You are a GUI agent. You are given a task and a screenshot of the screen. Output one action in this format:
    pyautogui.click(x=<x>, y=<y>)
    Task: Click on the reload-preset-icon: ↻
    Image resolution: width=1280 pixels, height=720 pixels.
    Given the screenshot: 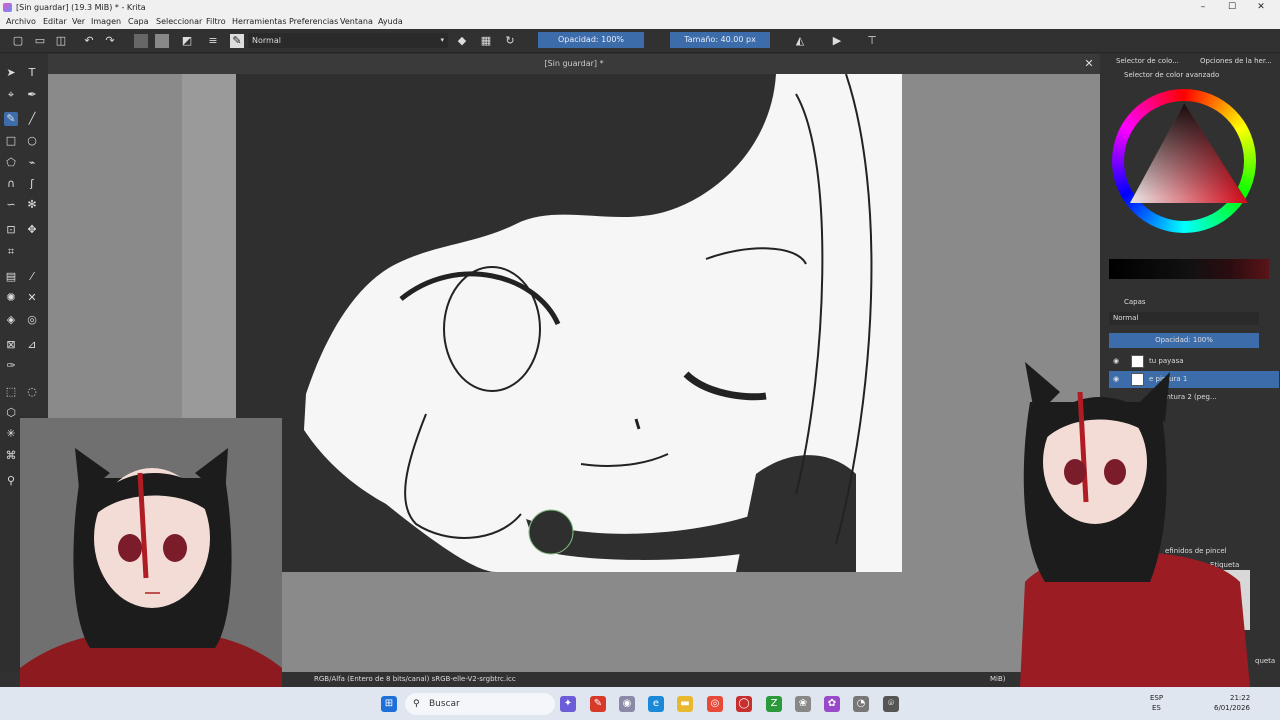 What is the action you would take?
    pyautogui.click(x=510, y=41)
    